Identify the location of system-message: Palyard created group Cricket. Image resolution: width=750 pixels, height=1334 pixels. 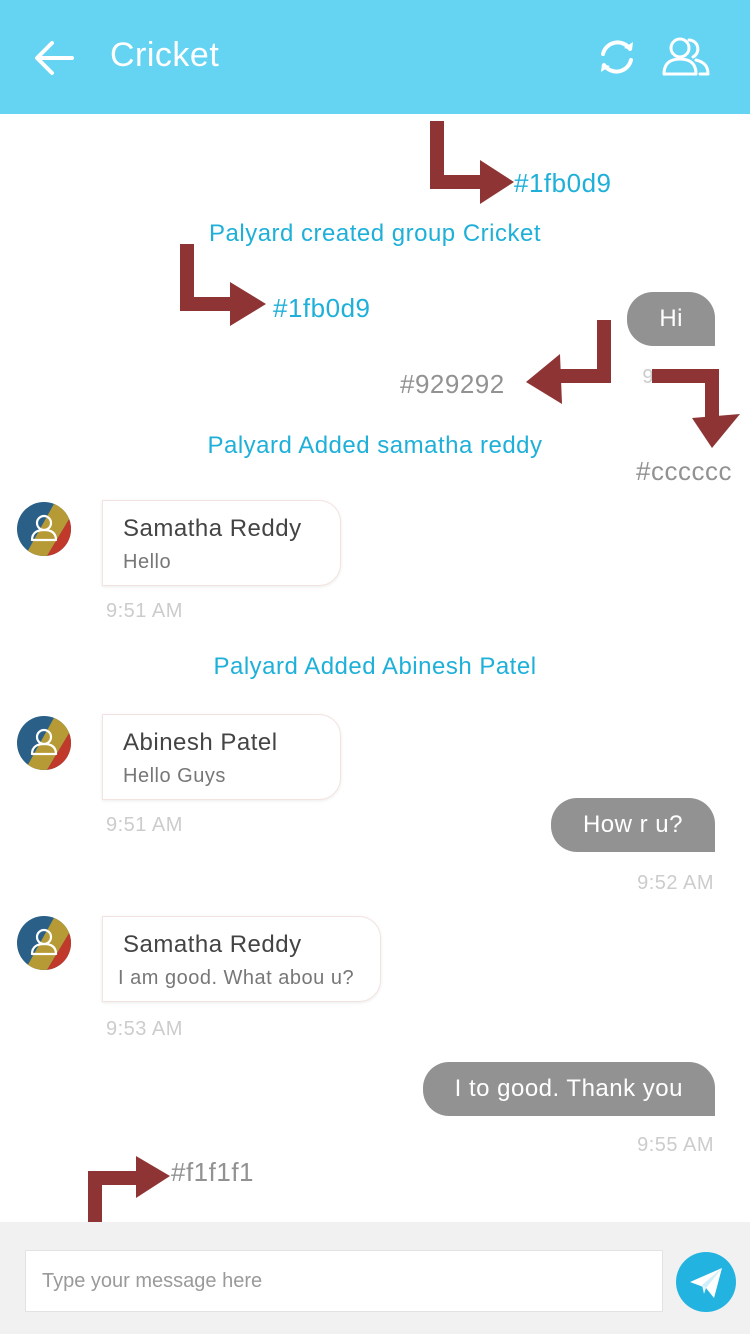
(375, 233).